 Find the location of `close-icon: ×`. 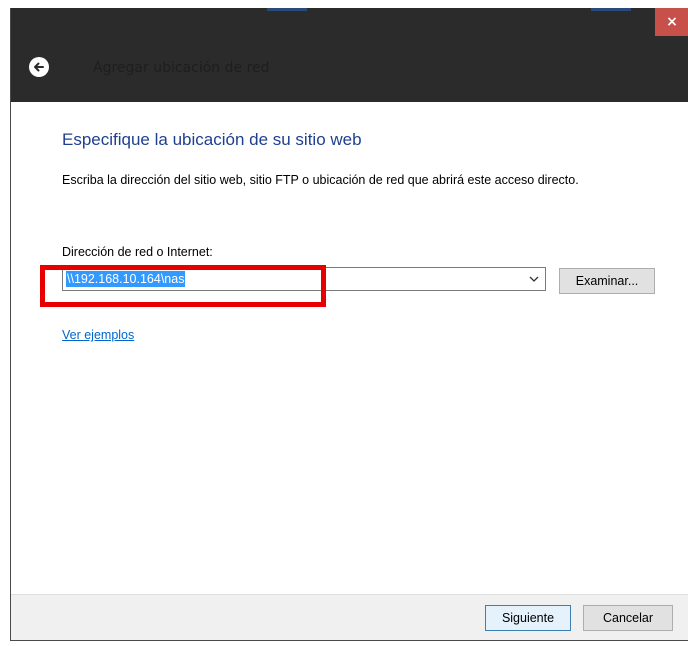

close-icon: × is located at coordinates (672, 22).